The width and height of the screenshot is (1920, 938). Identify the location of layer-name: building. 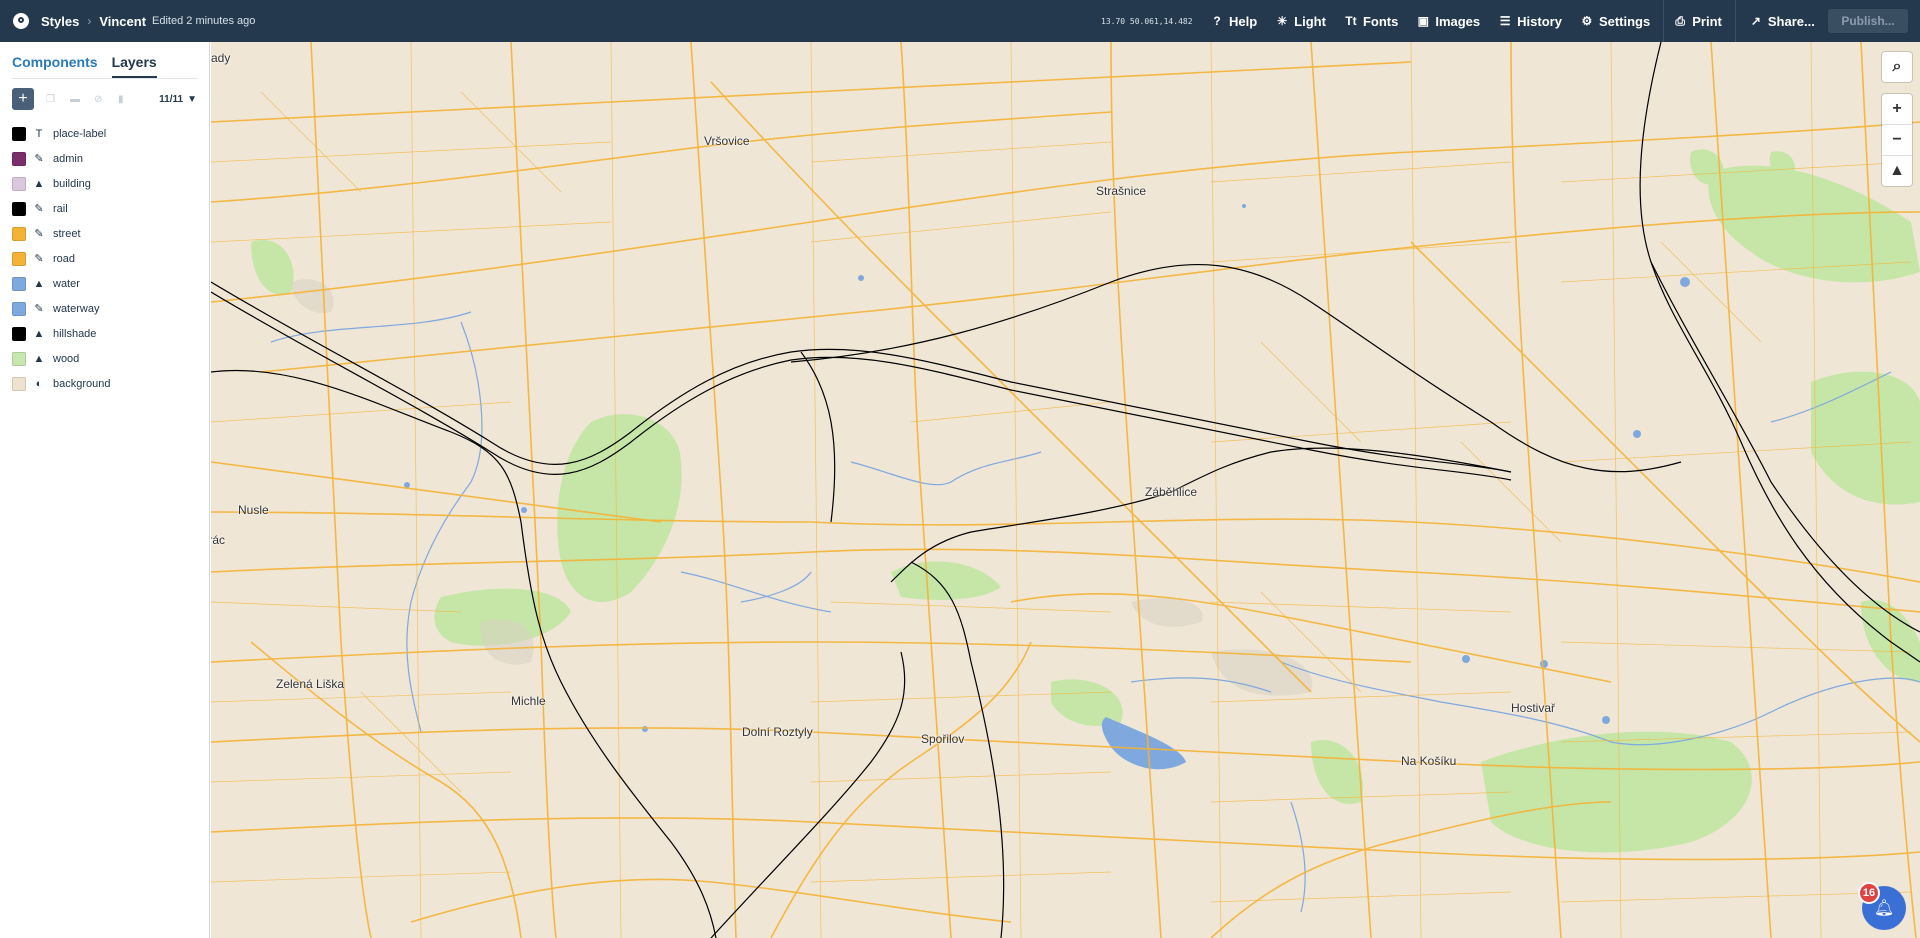
(72, 183).